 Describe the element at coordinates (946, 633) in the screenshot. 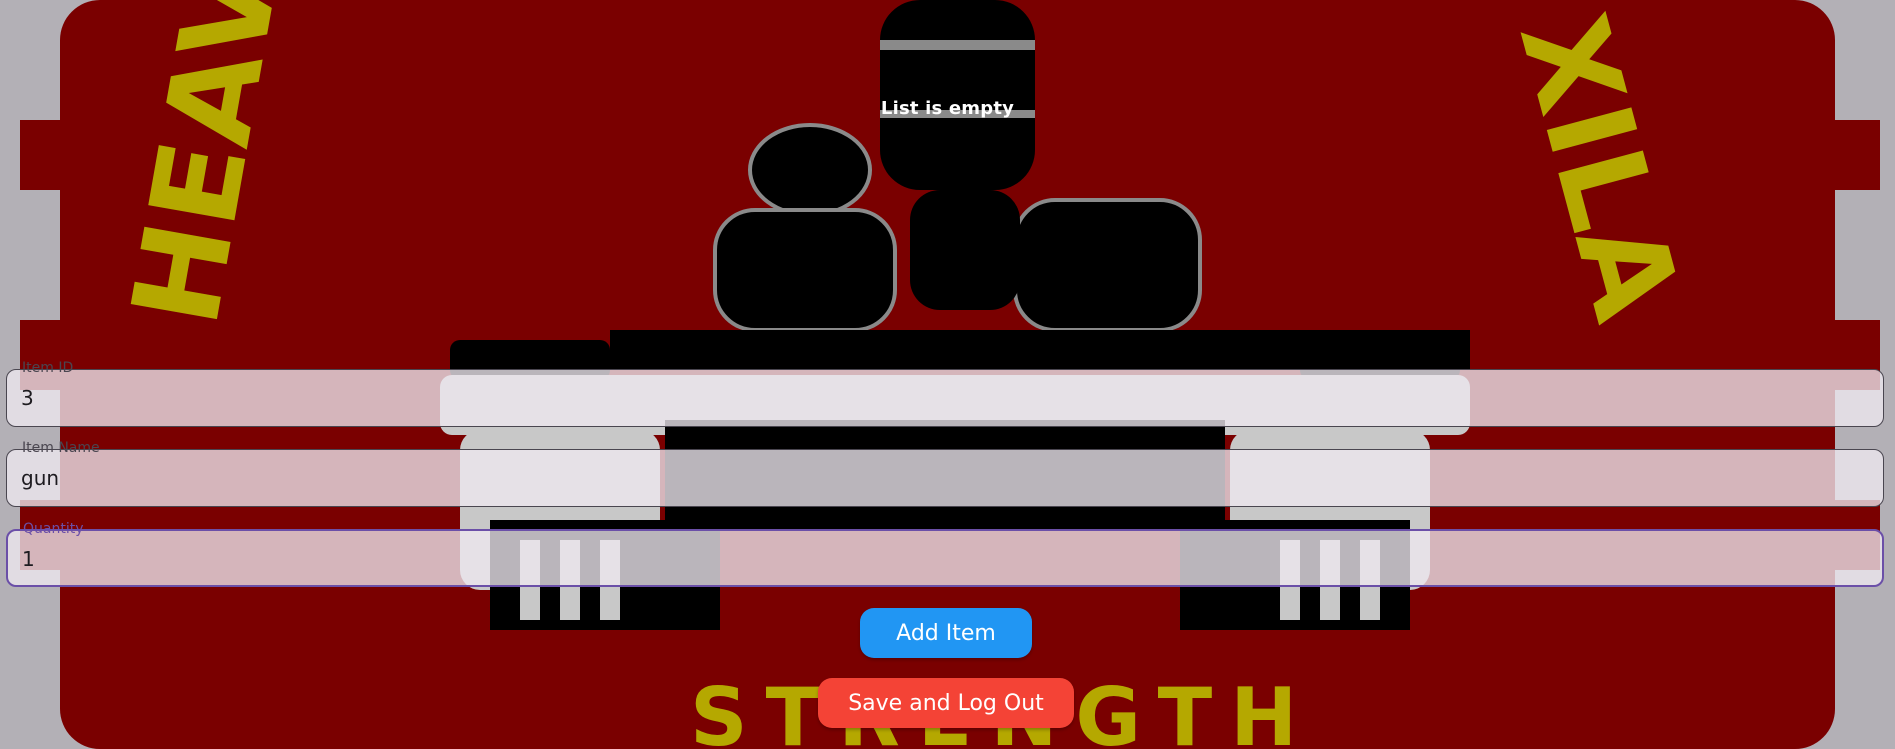

I see `add-item-button: Add Item` at that location.